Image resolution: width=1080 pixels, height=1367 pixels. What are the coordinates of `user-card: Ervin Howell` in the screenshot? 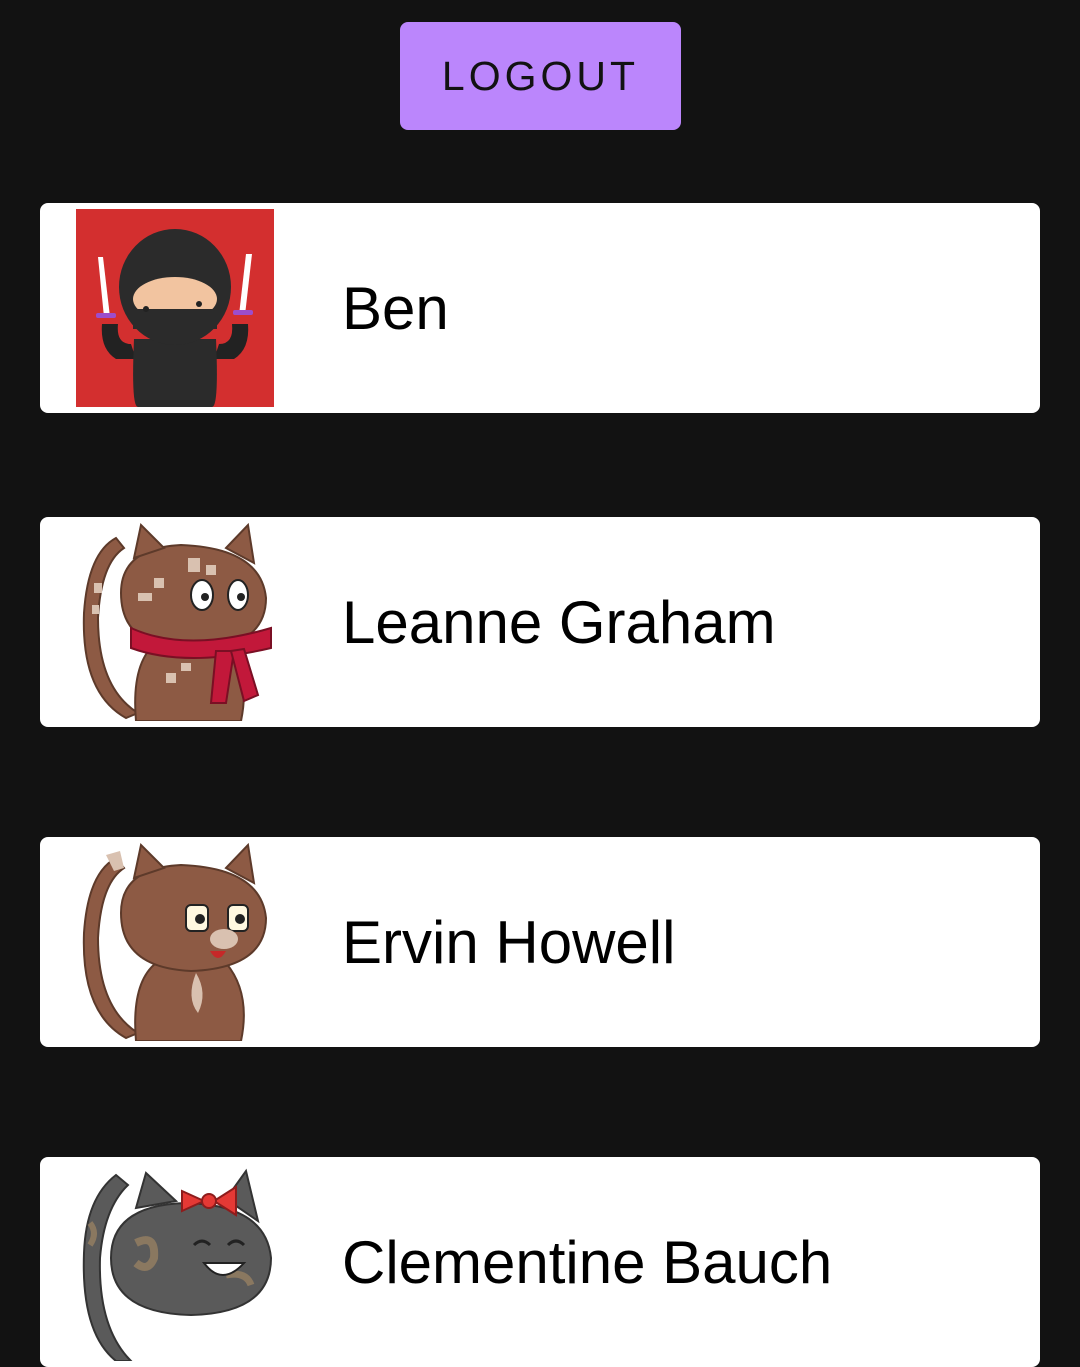 It's located at (540, 942).